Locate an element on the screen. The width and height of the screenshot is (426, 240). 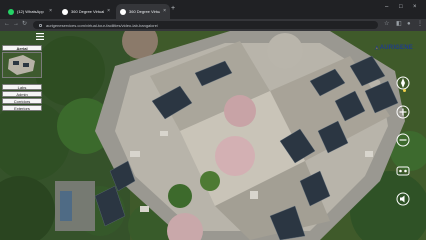
zoom-out-icon is located at coordinates (403, 140).